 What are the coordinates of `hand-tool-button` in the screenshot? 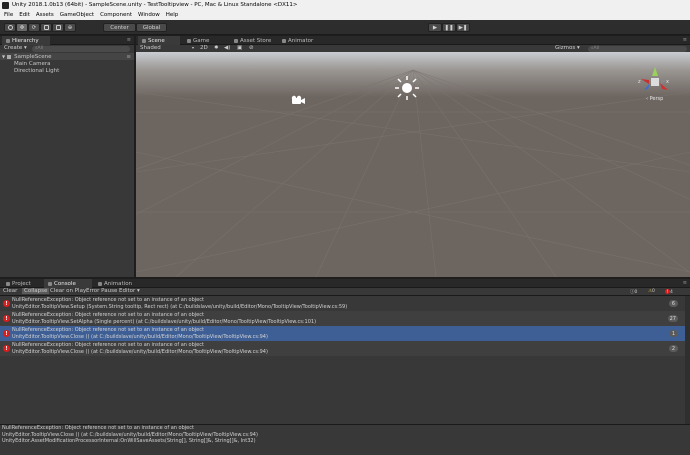 It's located at (10, 27).